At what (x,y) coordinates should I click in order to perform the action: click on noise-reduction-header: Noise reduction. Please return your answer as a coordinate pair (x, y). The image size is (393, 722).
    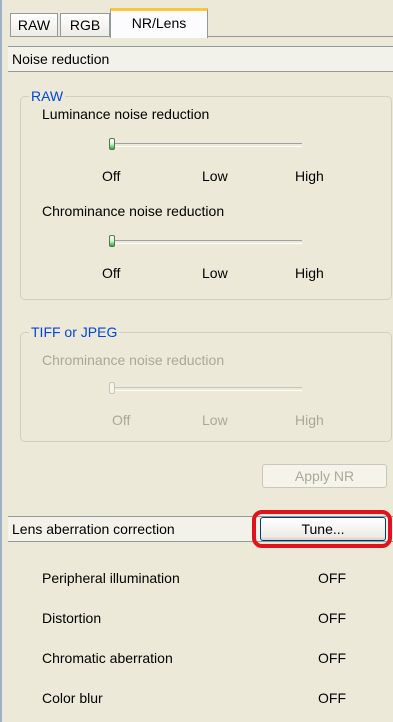
    Looking at the image, I should click on (200, 59).